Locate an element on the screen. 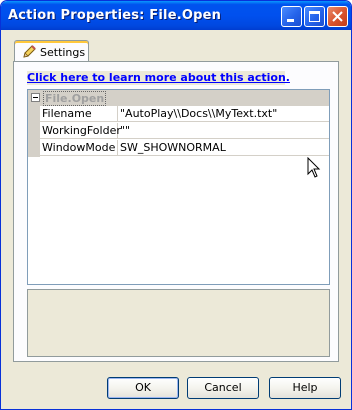 This screenshot has height=410, width=352. maximize-icon is located at coordinates (314, 16).